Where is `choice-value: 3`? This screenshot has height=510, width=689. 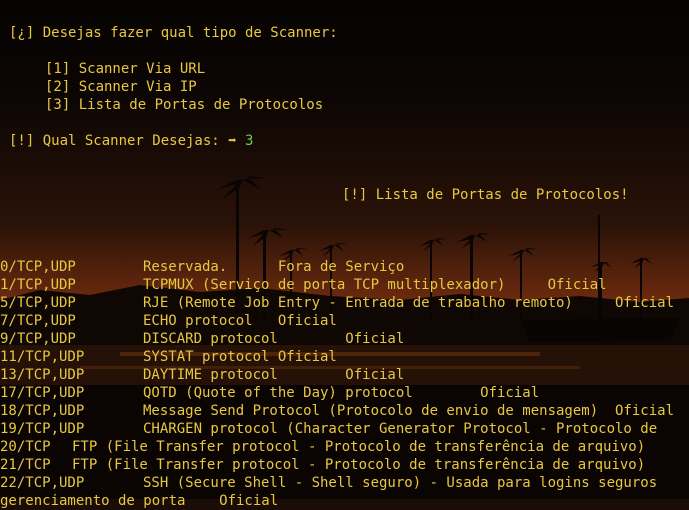
choice-value: 3 is located at coordinates (249, 141).